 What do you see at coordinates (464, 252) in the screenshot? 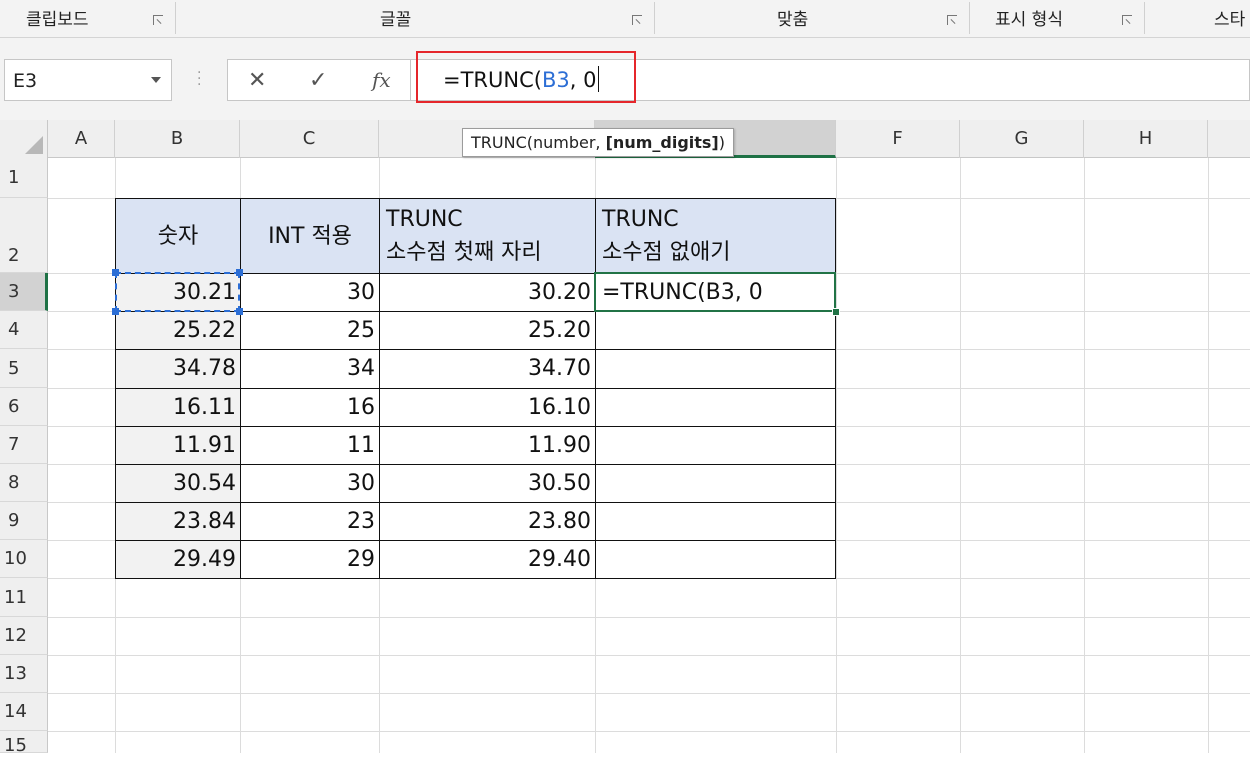
I see `header-cell-d2-line2: 소수점 첫째 자리` at bounding box center [464, 252].